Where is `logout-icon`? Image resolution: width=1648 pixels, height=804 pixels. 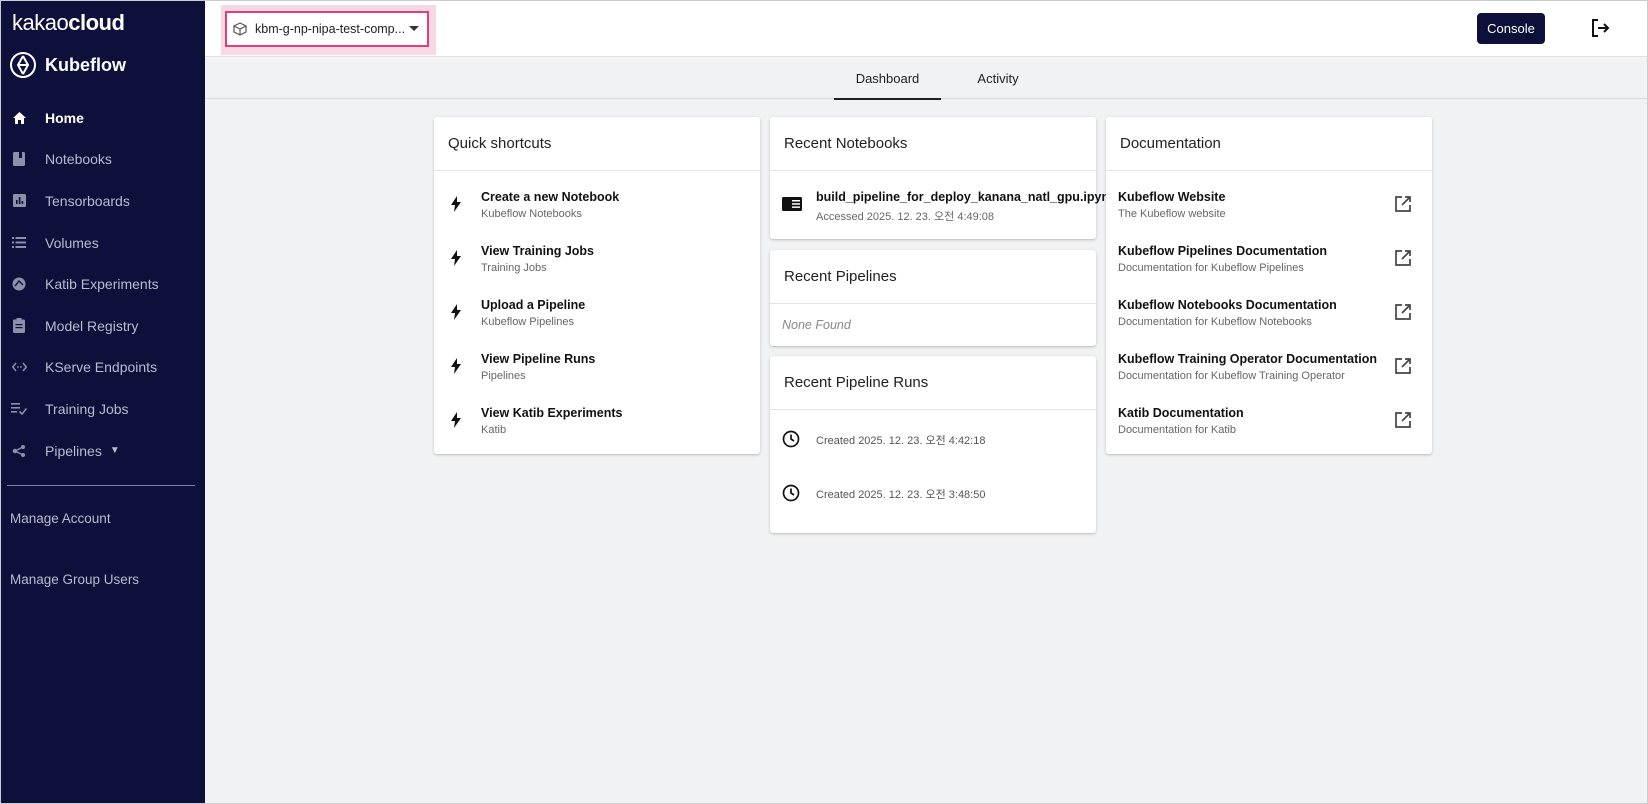 logout-icon is located at coordinates (1600, 30).